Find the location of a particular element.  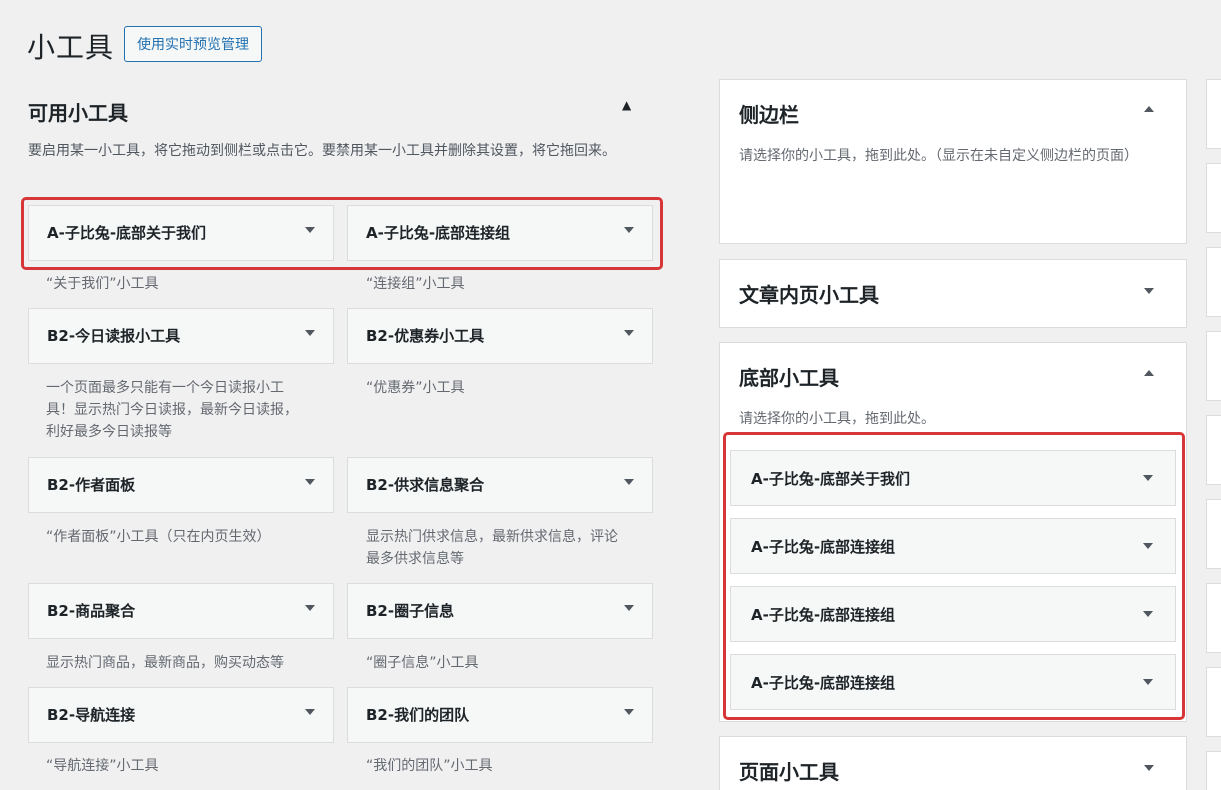

available-widgets-collapse-icon: ▲ is located at coordinates (626, 105).